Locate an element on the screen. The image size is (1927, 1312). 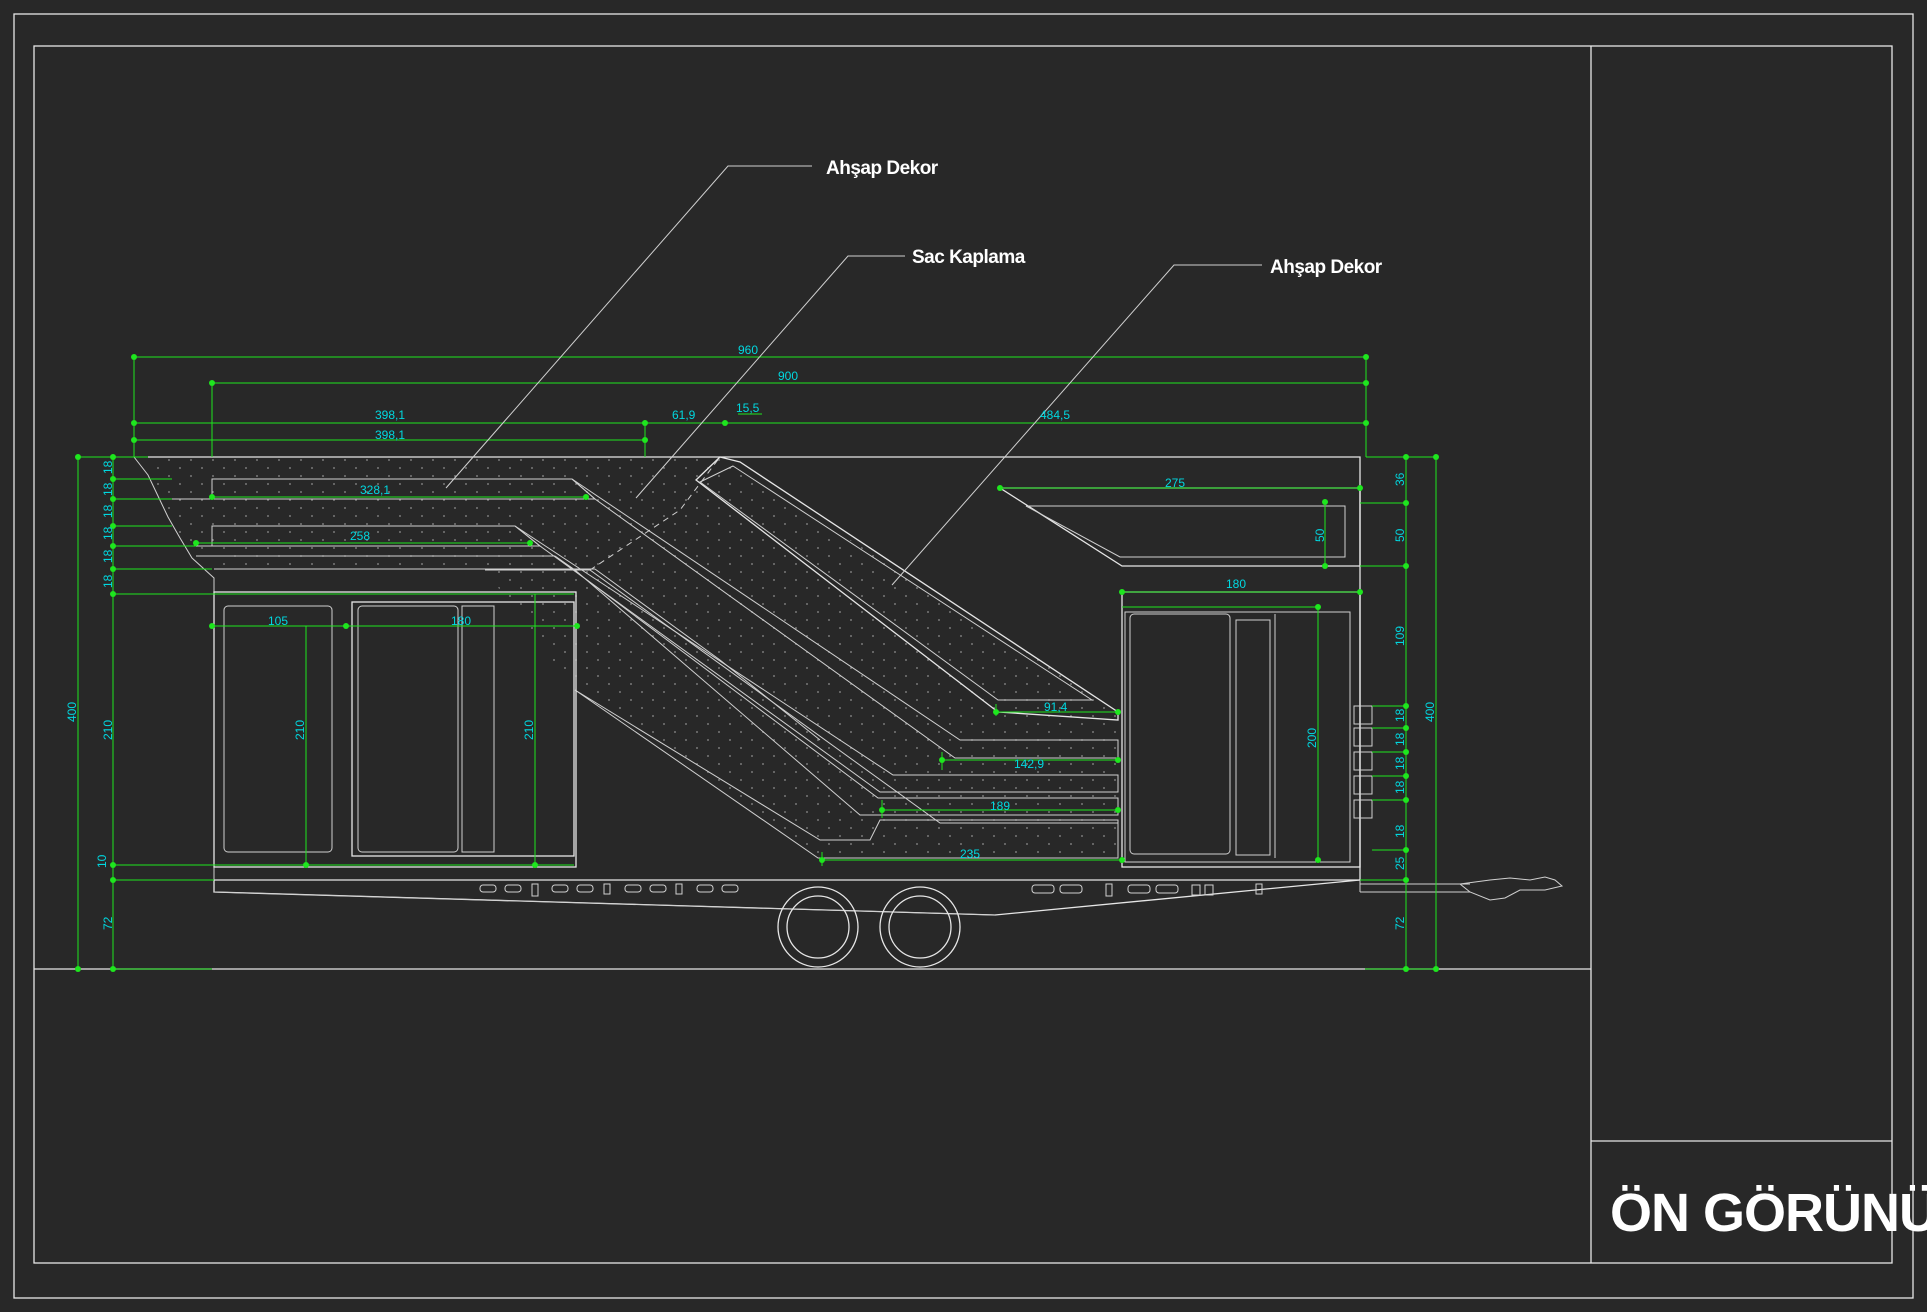
dim-72-left: 72 is located at coordinates (108, 923).